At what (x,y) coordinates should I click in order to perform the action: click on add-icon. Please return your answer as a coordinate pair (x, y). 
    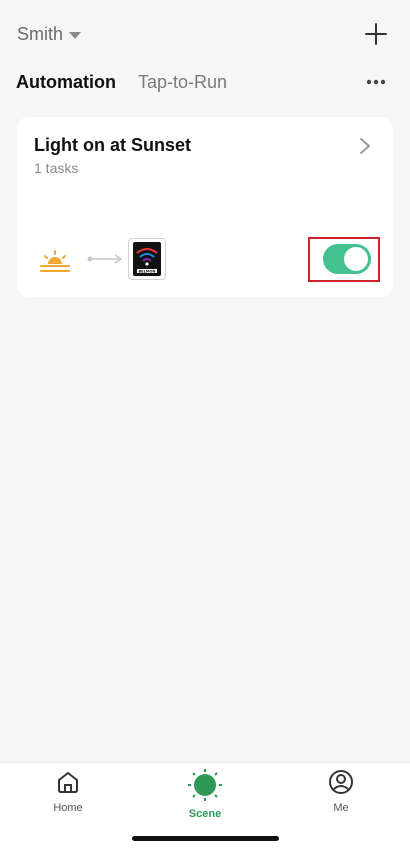
    Looking at the image, I should click on (376, 34).